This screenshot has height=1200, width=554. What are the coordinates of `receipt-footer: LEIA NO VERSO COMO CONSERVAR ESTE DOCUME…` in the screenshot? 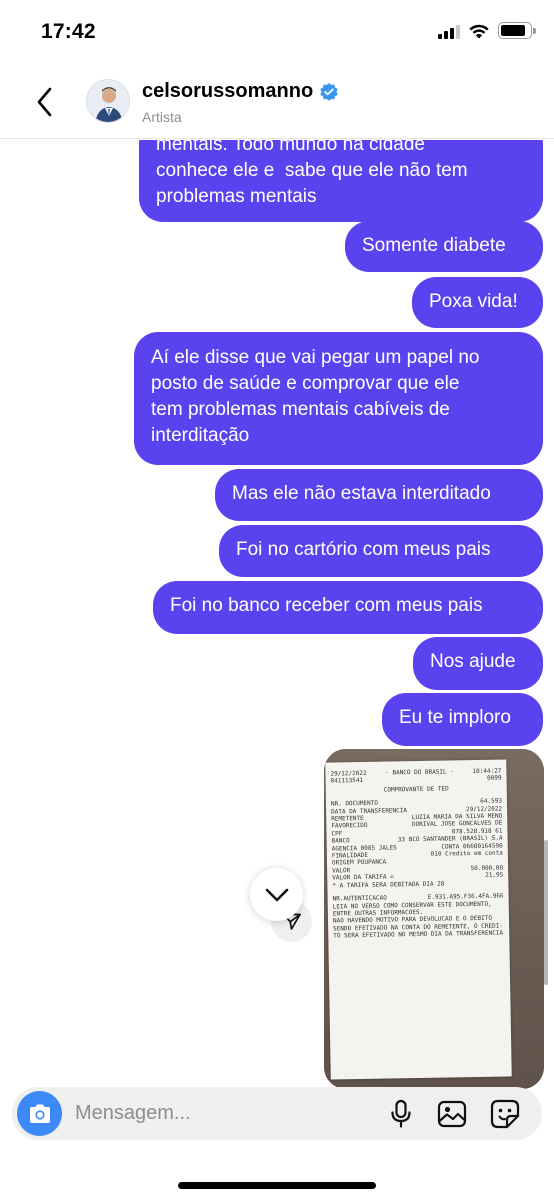 It's located at (419, 920).